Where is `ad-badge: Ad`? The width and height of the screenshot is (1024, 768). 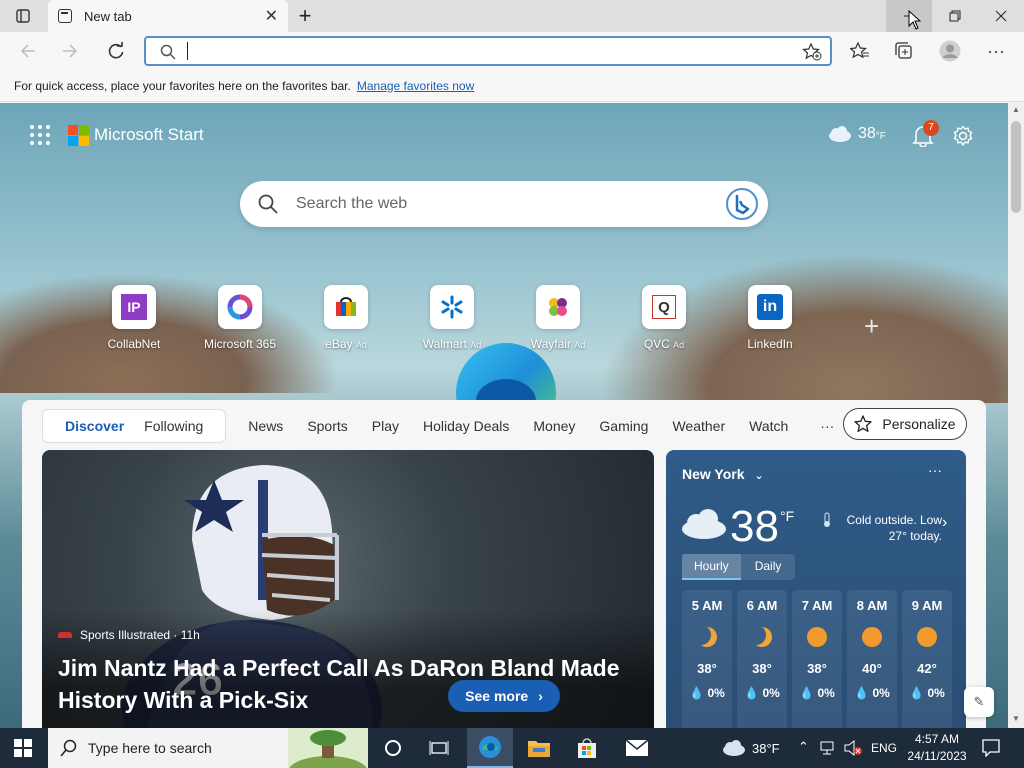 ad-badge: Ad is located at coordinates (580, 345).